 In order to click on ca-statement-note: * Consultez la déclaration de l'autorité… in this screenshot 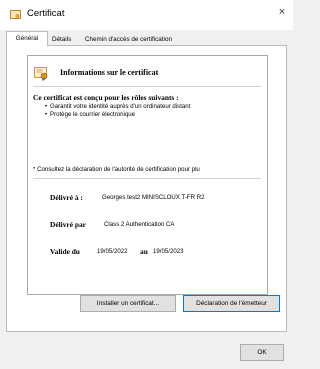, I will do `click(116, 169)`.